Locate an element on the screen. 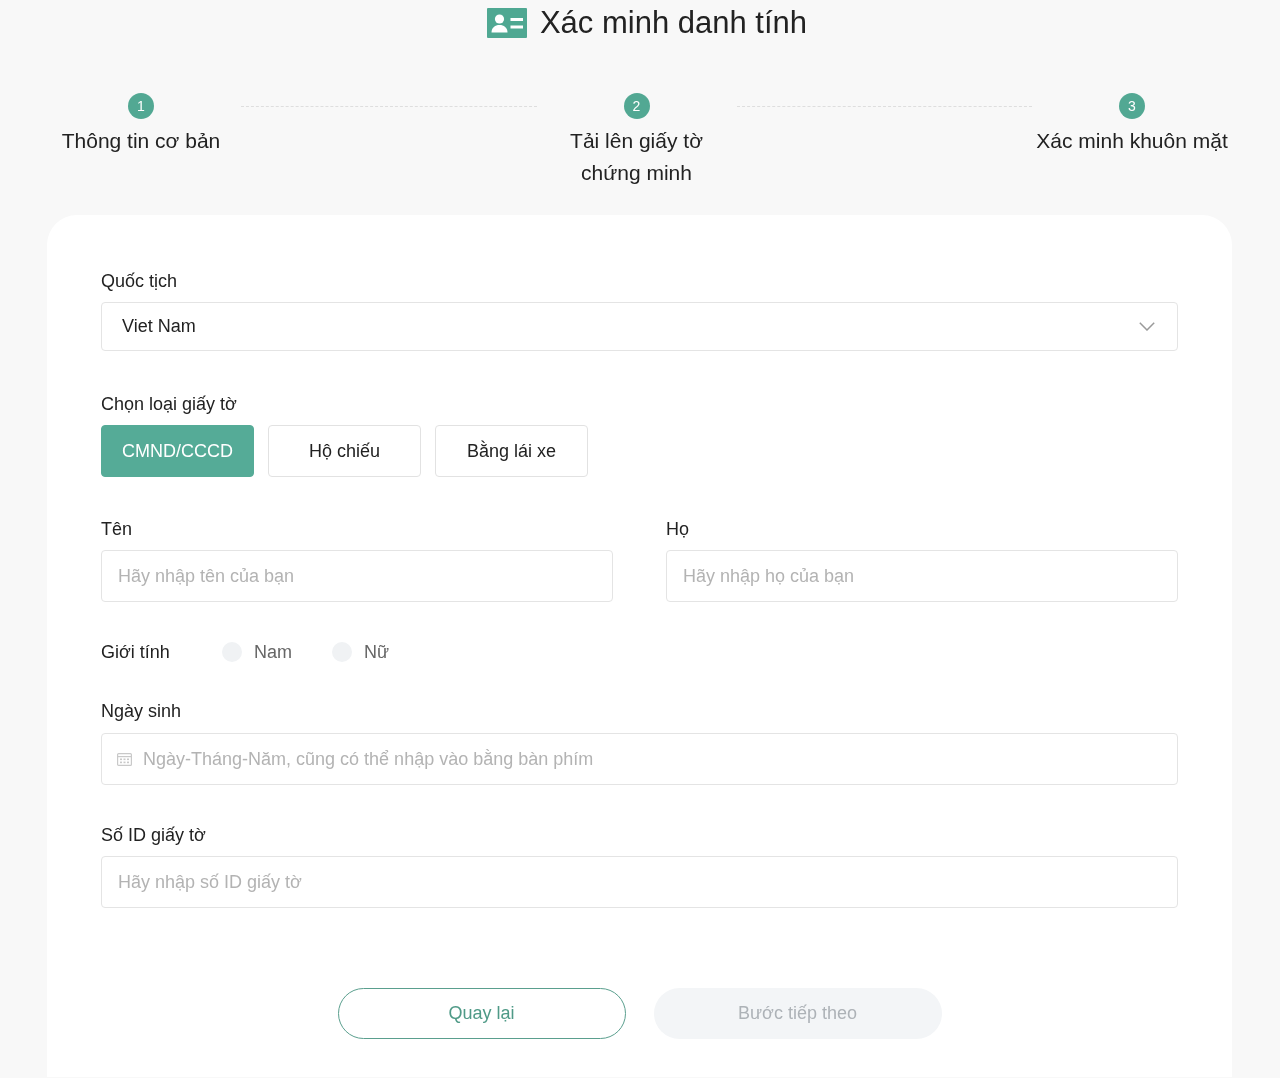 The height and width of the screenshot is (1078, 1280). document-type-option: Bằng lái xe is located at coordinates (511, 451).